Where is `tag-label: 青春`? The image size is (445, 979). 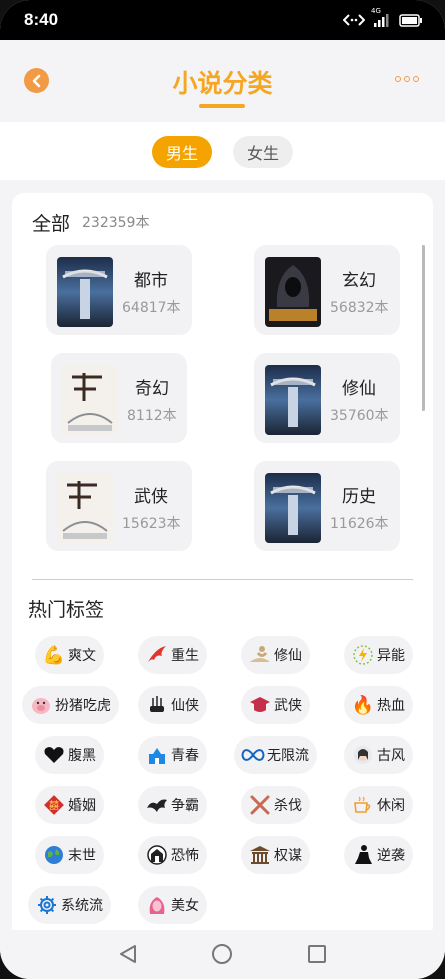 tag-label: 青春 is located at coordinates (185, 756).